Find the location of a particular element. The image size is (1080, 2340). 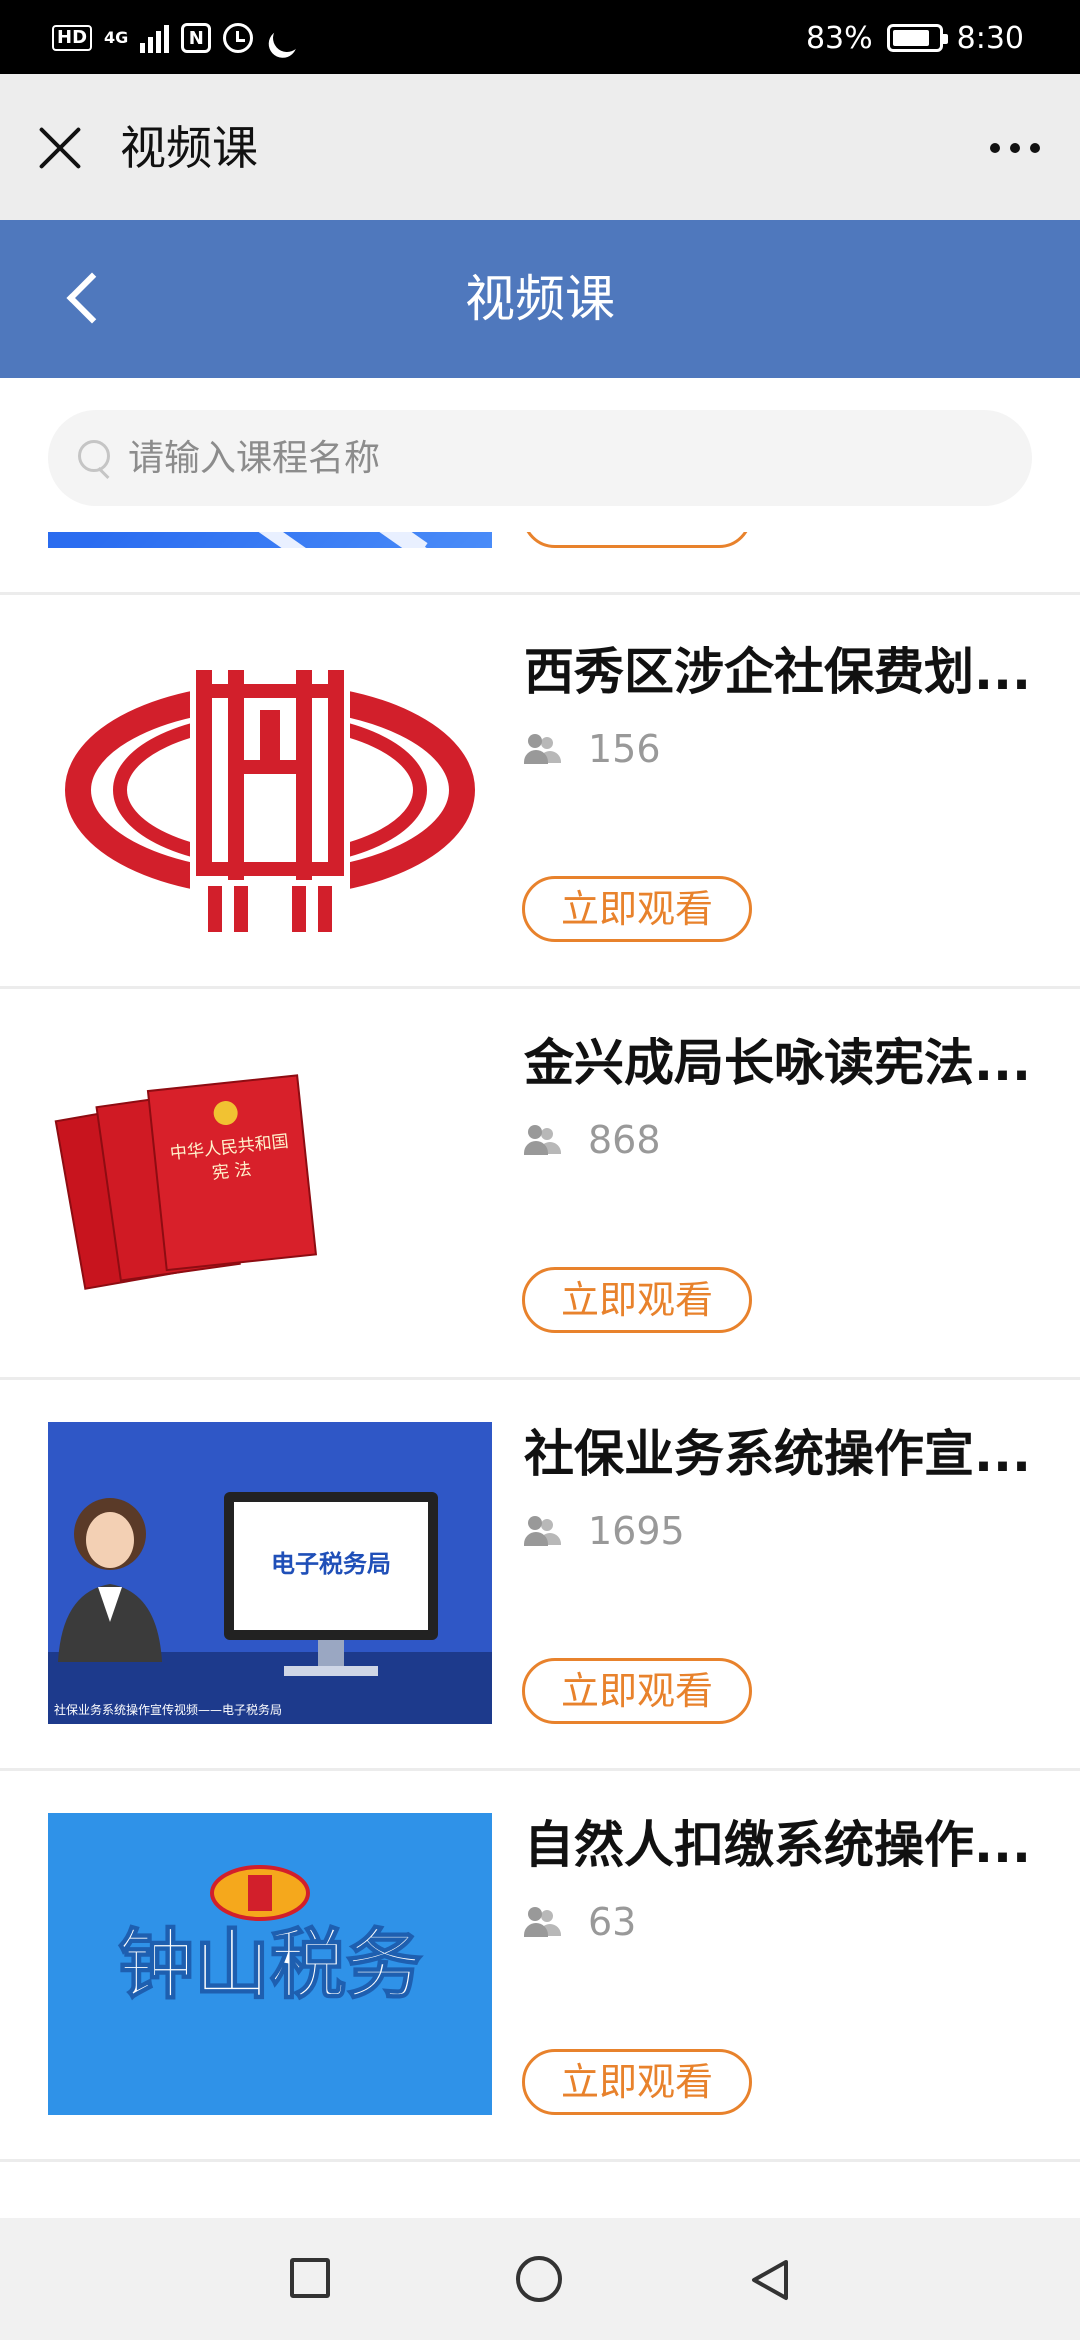

search-input is located at coordinates (568, 458).